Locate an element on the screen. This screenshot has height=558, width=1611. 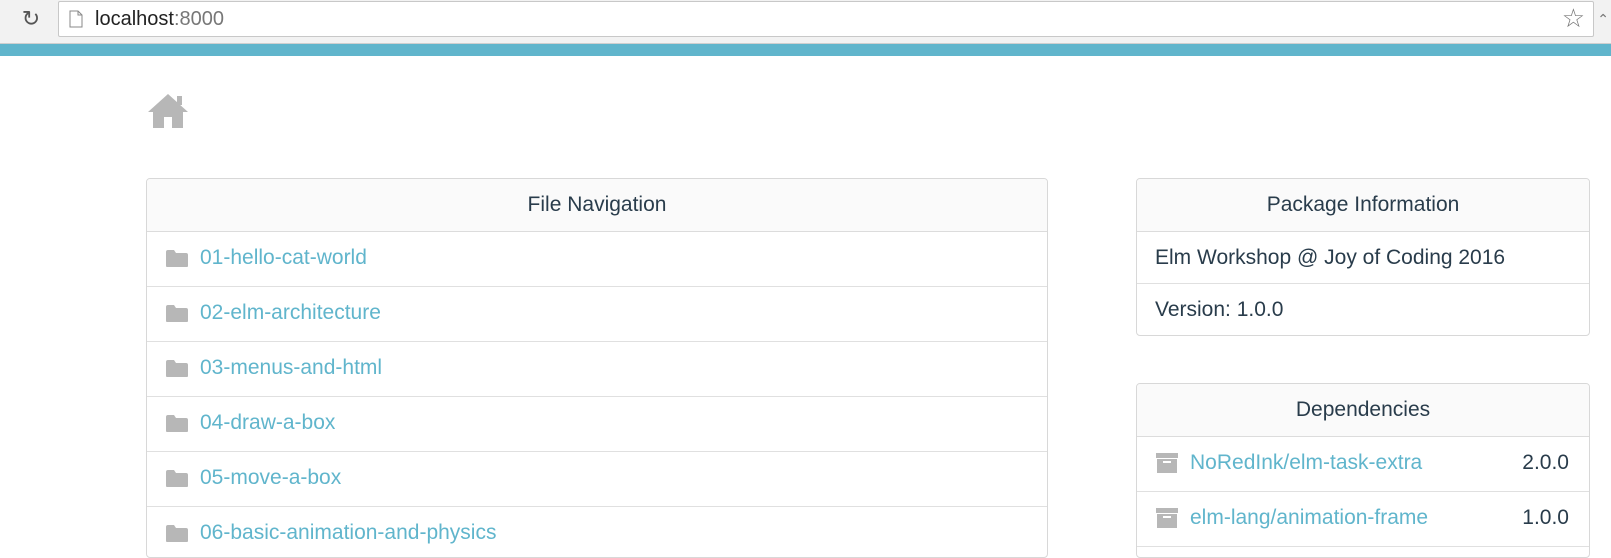
dependency-item: elm-lang/animation-frame 1.0.0 is located at coordinates (1363, 519).